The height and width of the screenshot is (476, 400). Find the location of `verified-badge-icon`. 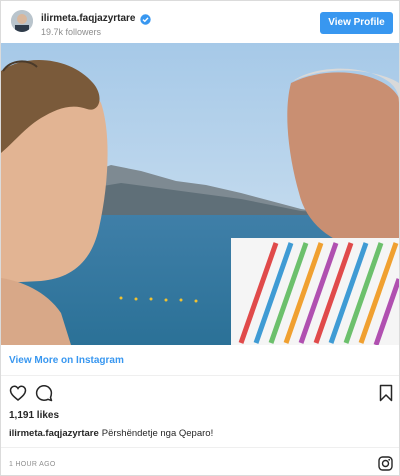

verified-badge-icon is located at coordinates (145, 18).